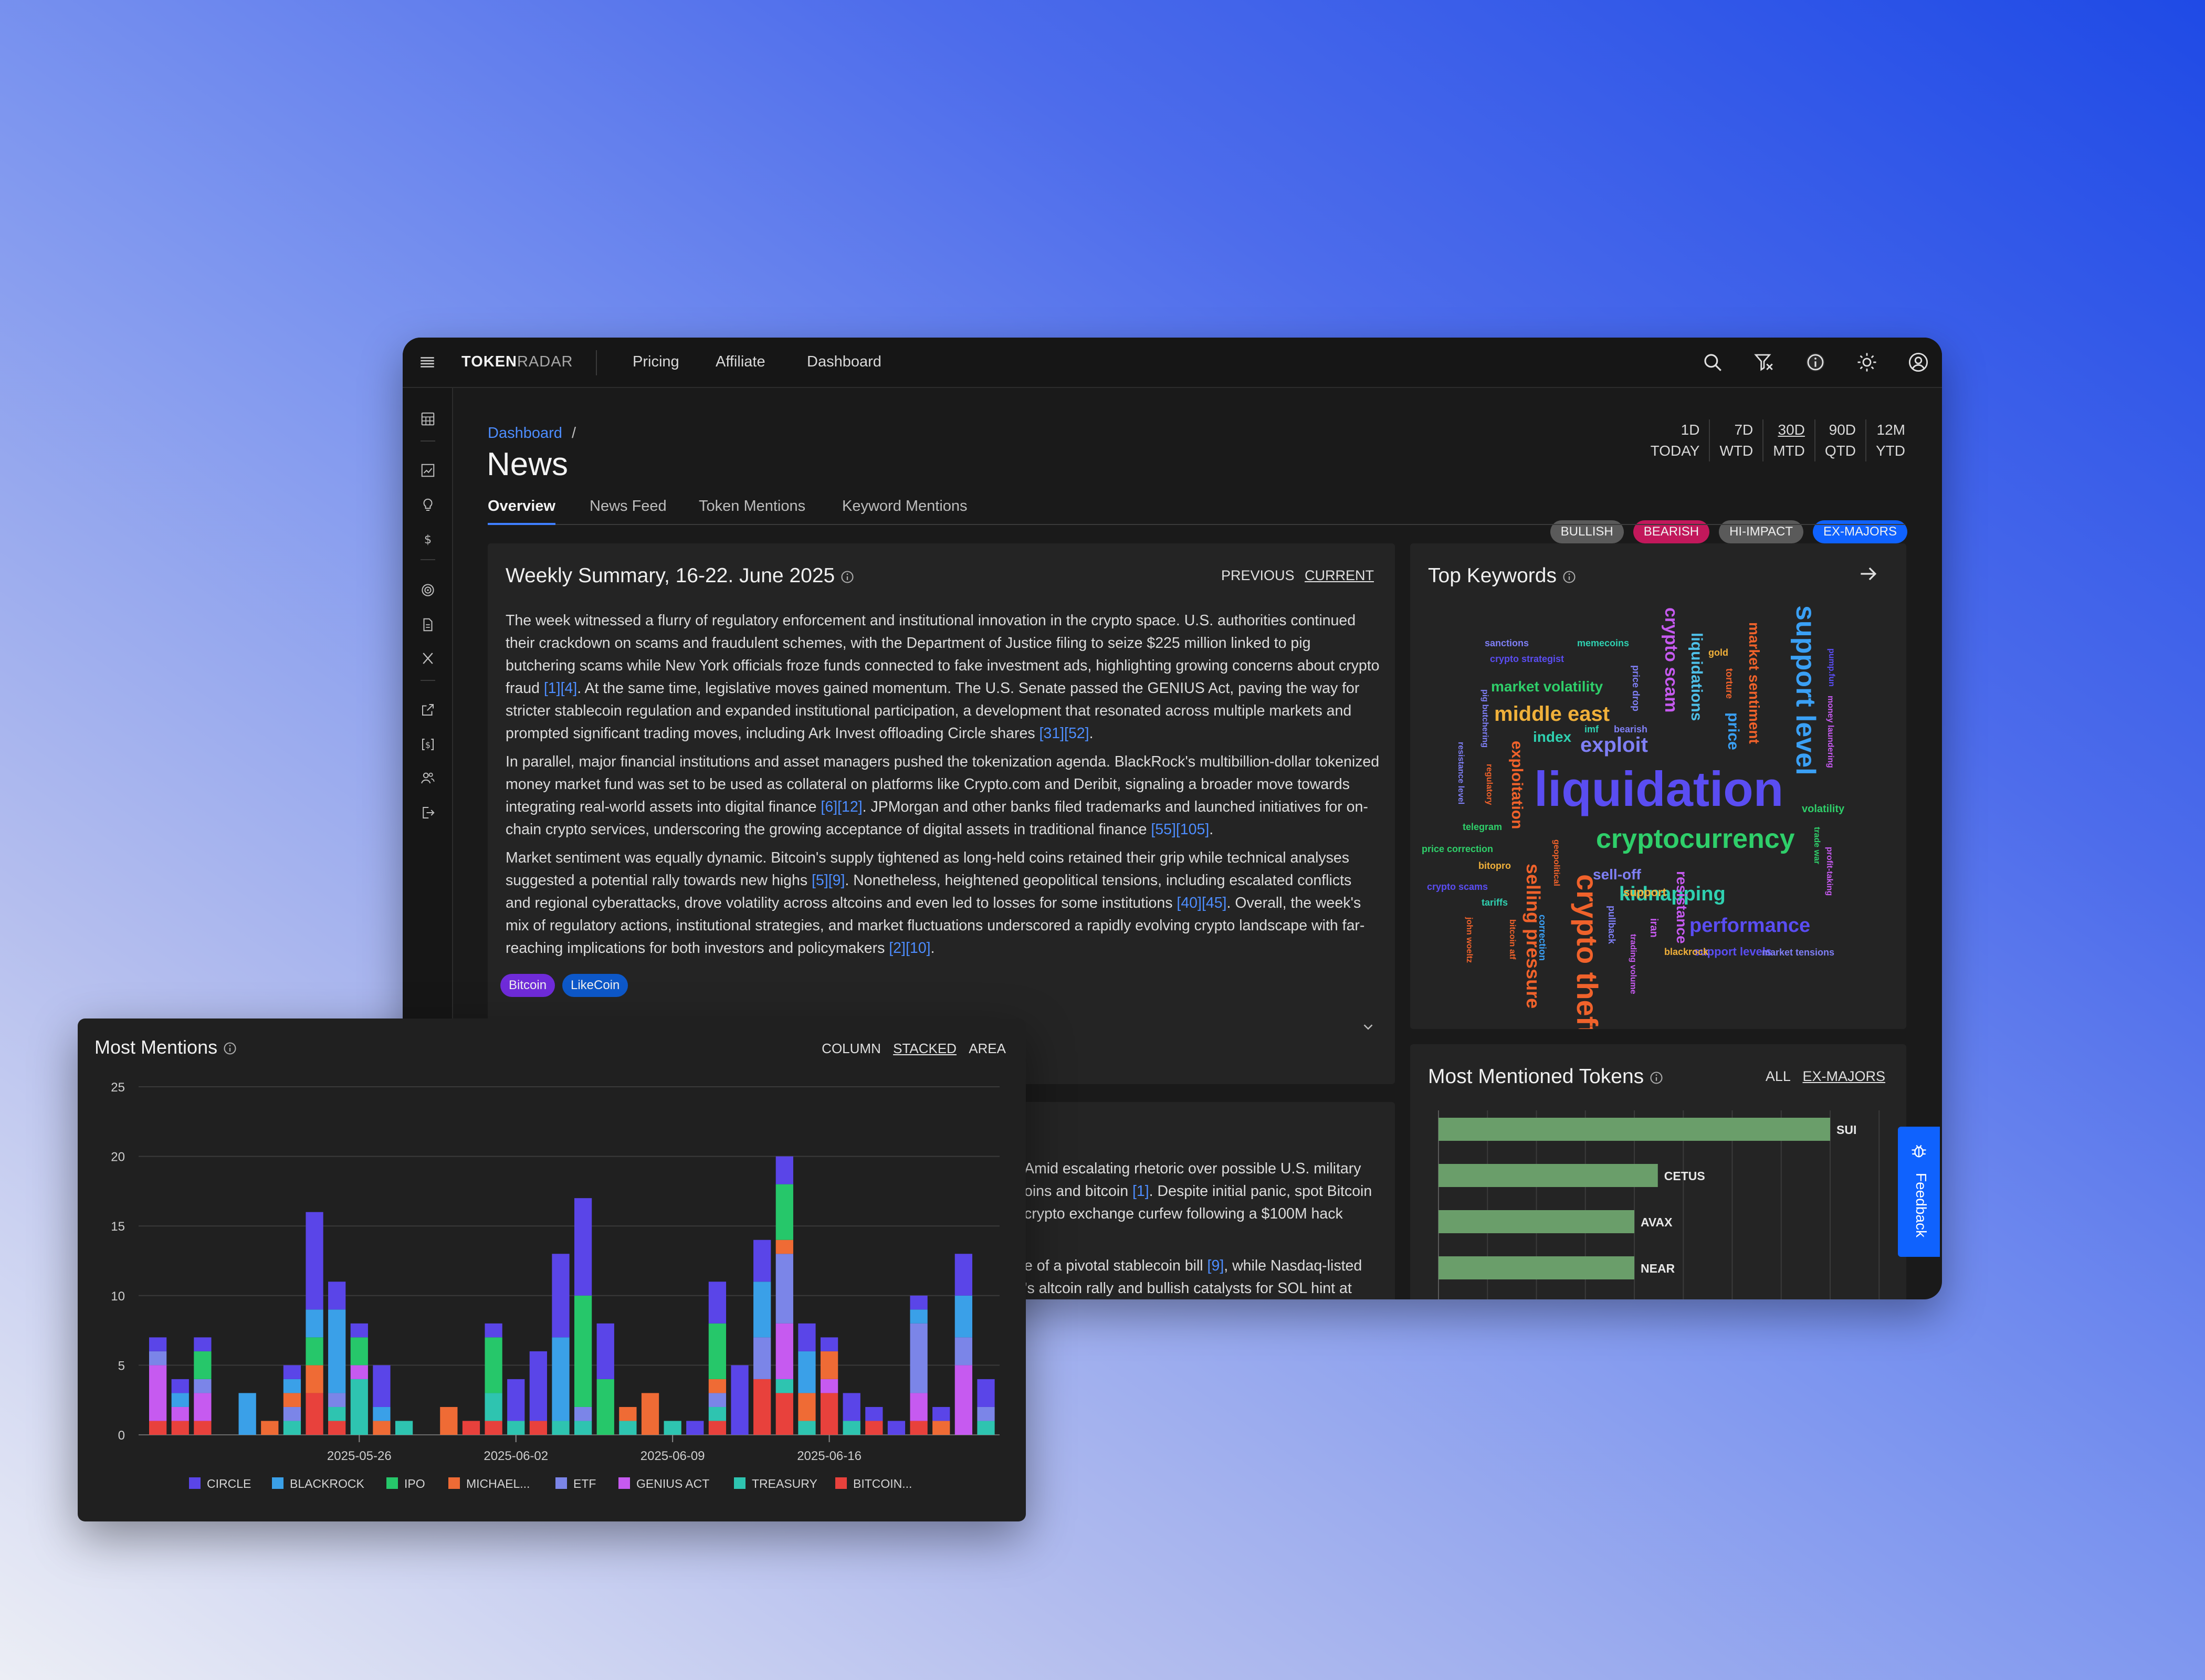  Describe the element at coordinates (1645, 892) in the screenshot. I see `keyword-word: support` at that location.